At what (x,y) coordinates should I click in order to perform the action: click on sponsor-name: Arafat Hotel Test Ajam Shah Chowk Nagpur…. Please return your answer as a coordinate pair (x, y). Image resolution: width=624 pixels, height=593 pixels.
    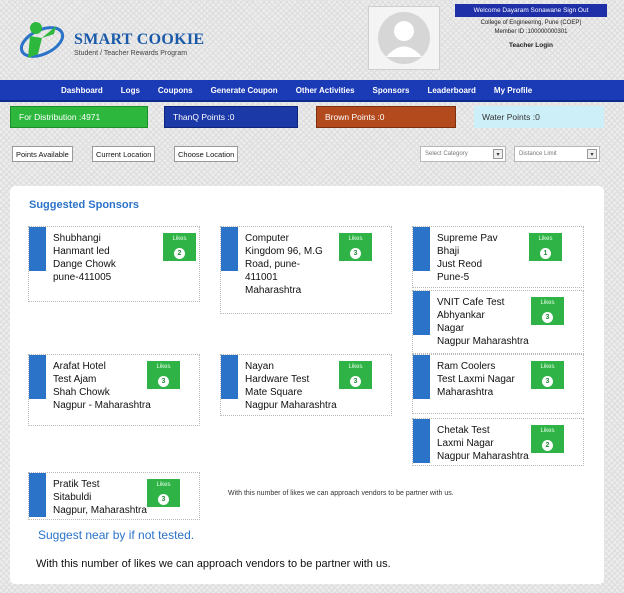
    Looking at the image, I should click on (102, 386).